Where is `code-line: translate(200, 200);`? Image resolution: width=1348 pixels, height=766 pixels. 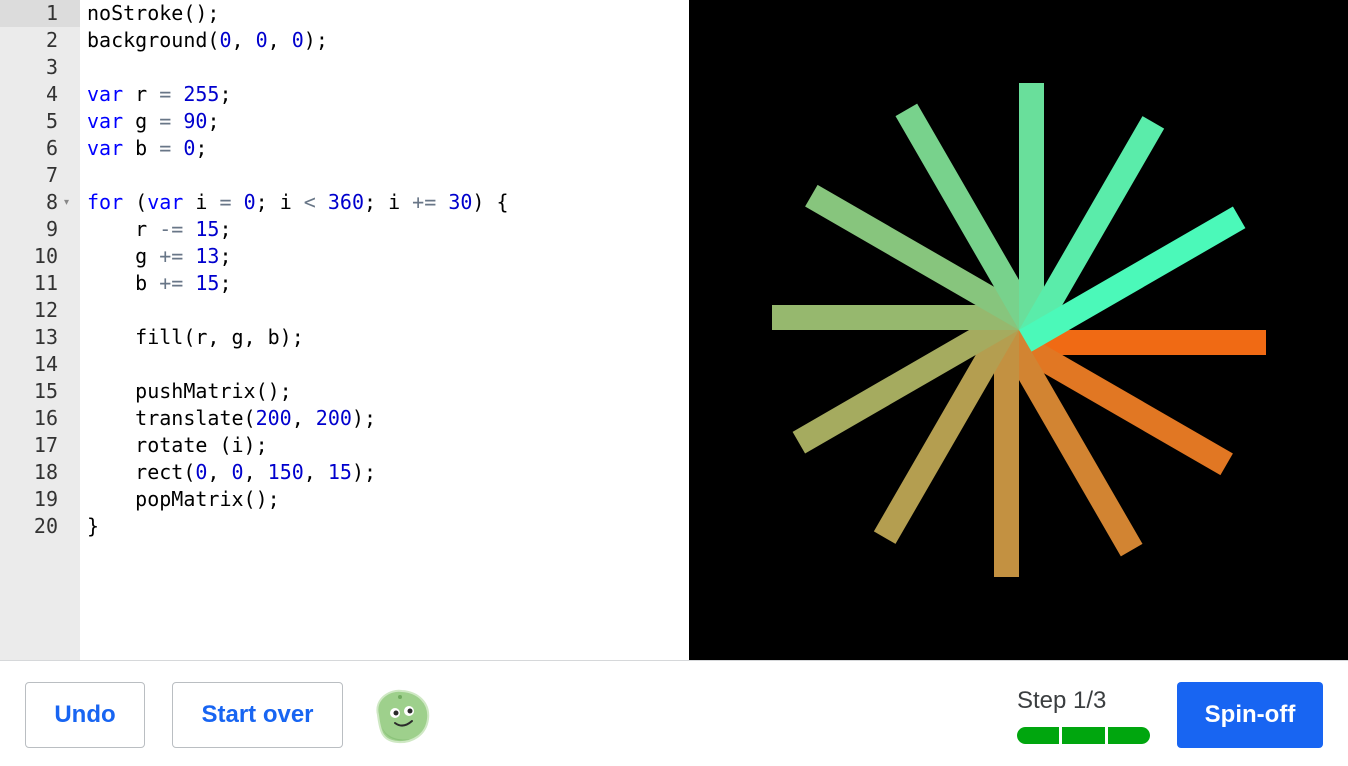
code-line: translate(200, 200); is located at coordinates (231, 418).